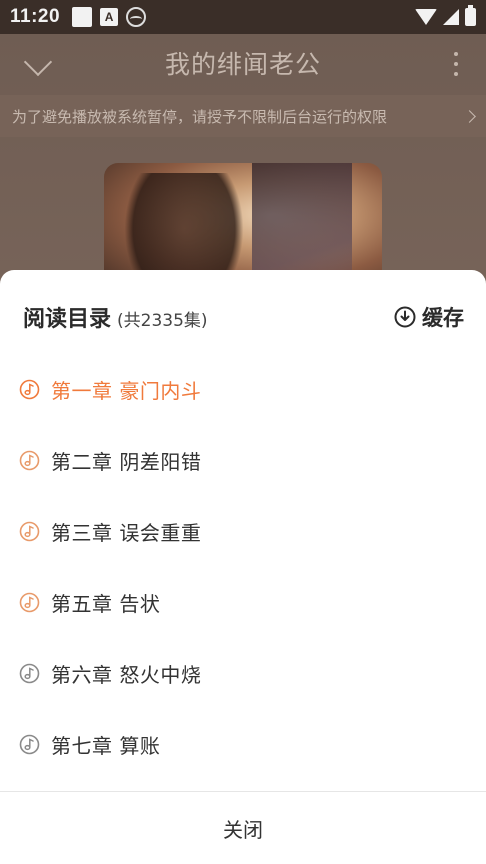  Describe the element at coordinates (469, 116) in the screenshot. I see `chevron-right-icon` at that location.